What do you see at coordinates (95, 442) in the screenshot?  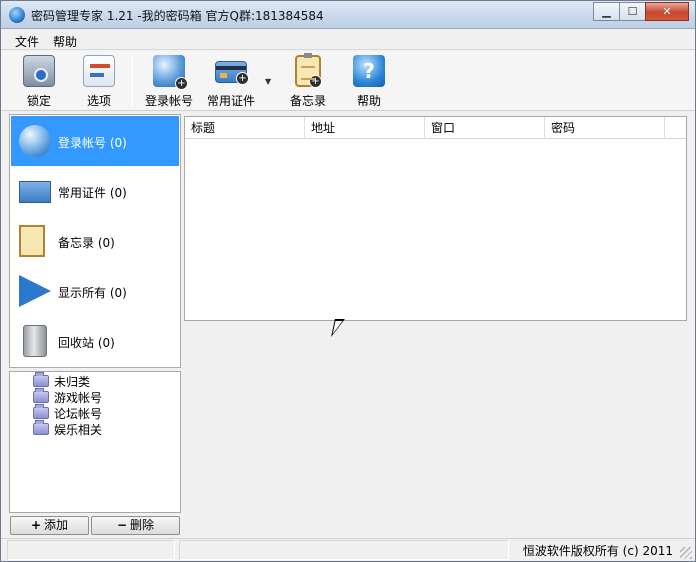 I see `group-tree: 未归类 游戏帐号 论坛帐号 娱乐相关` at bounding box center [95, 442].